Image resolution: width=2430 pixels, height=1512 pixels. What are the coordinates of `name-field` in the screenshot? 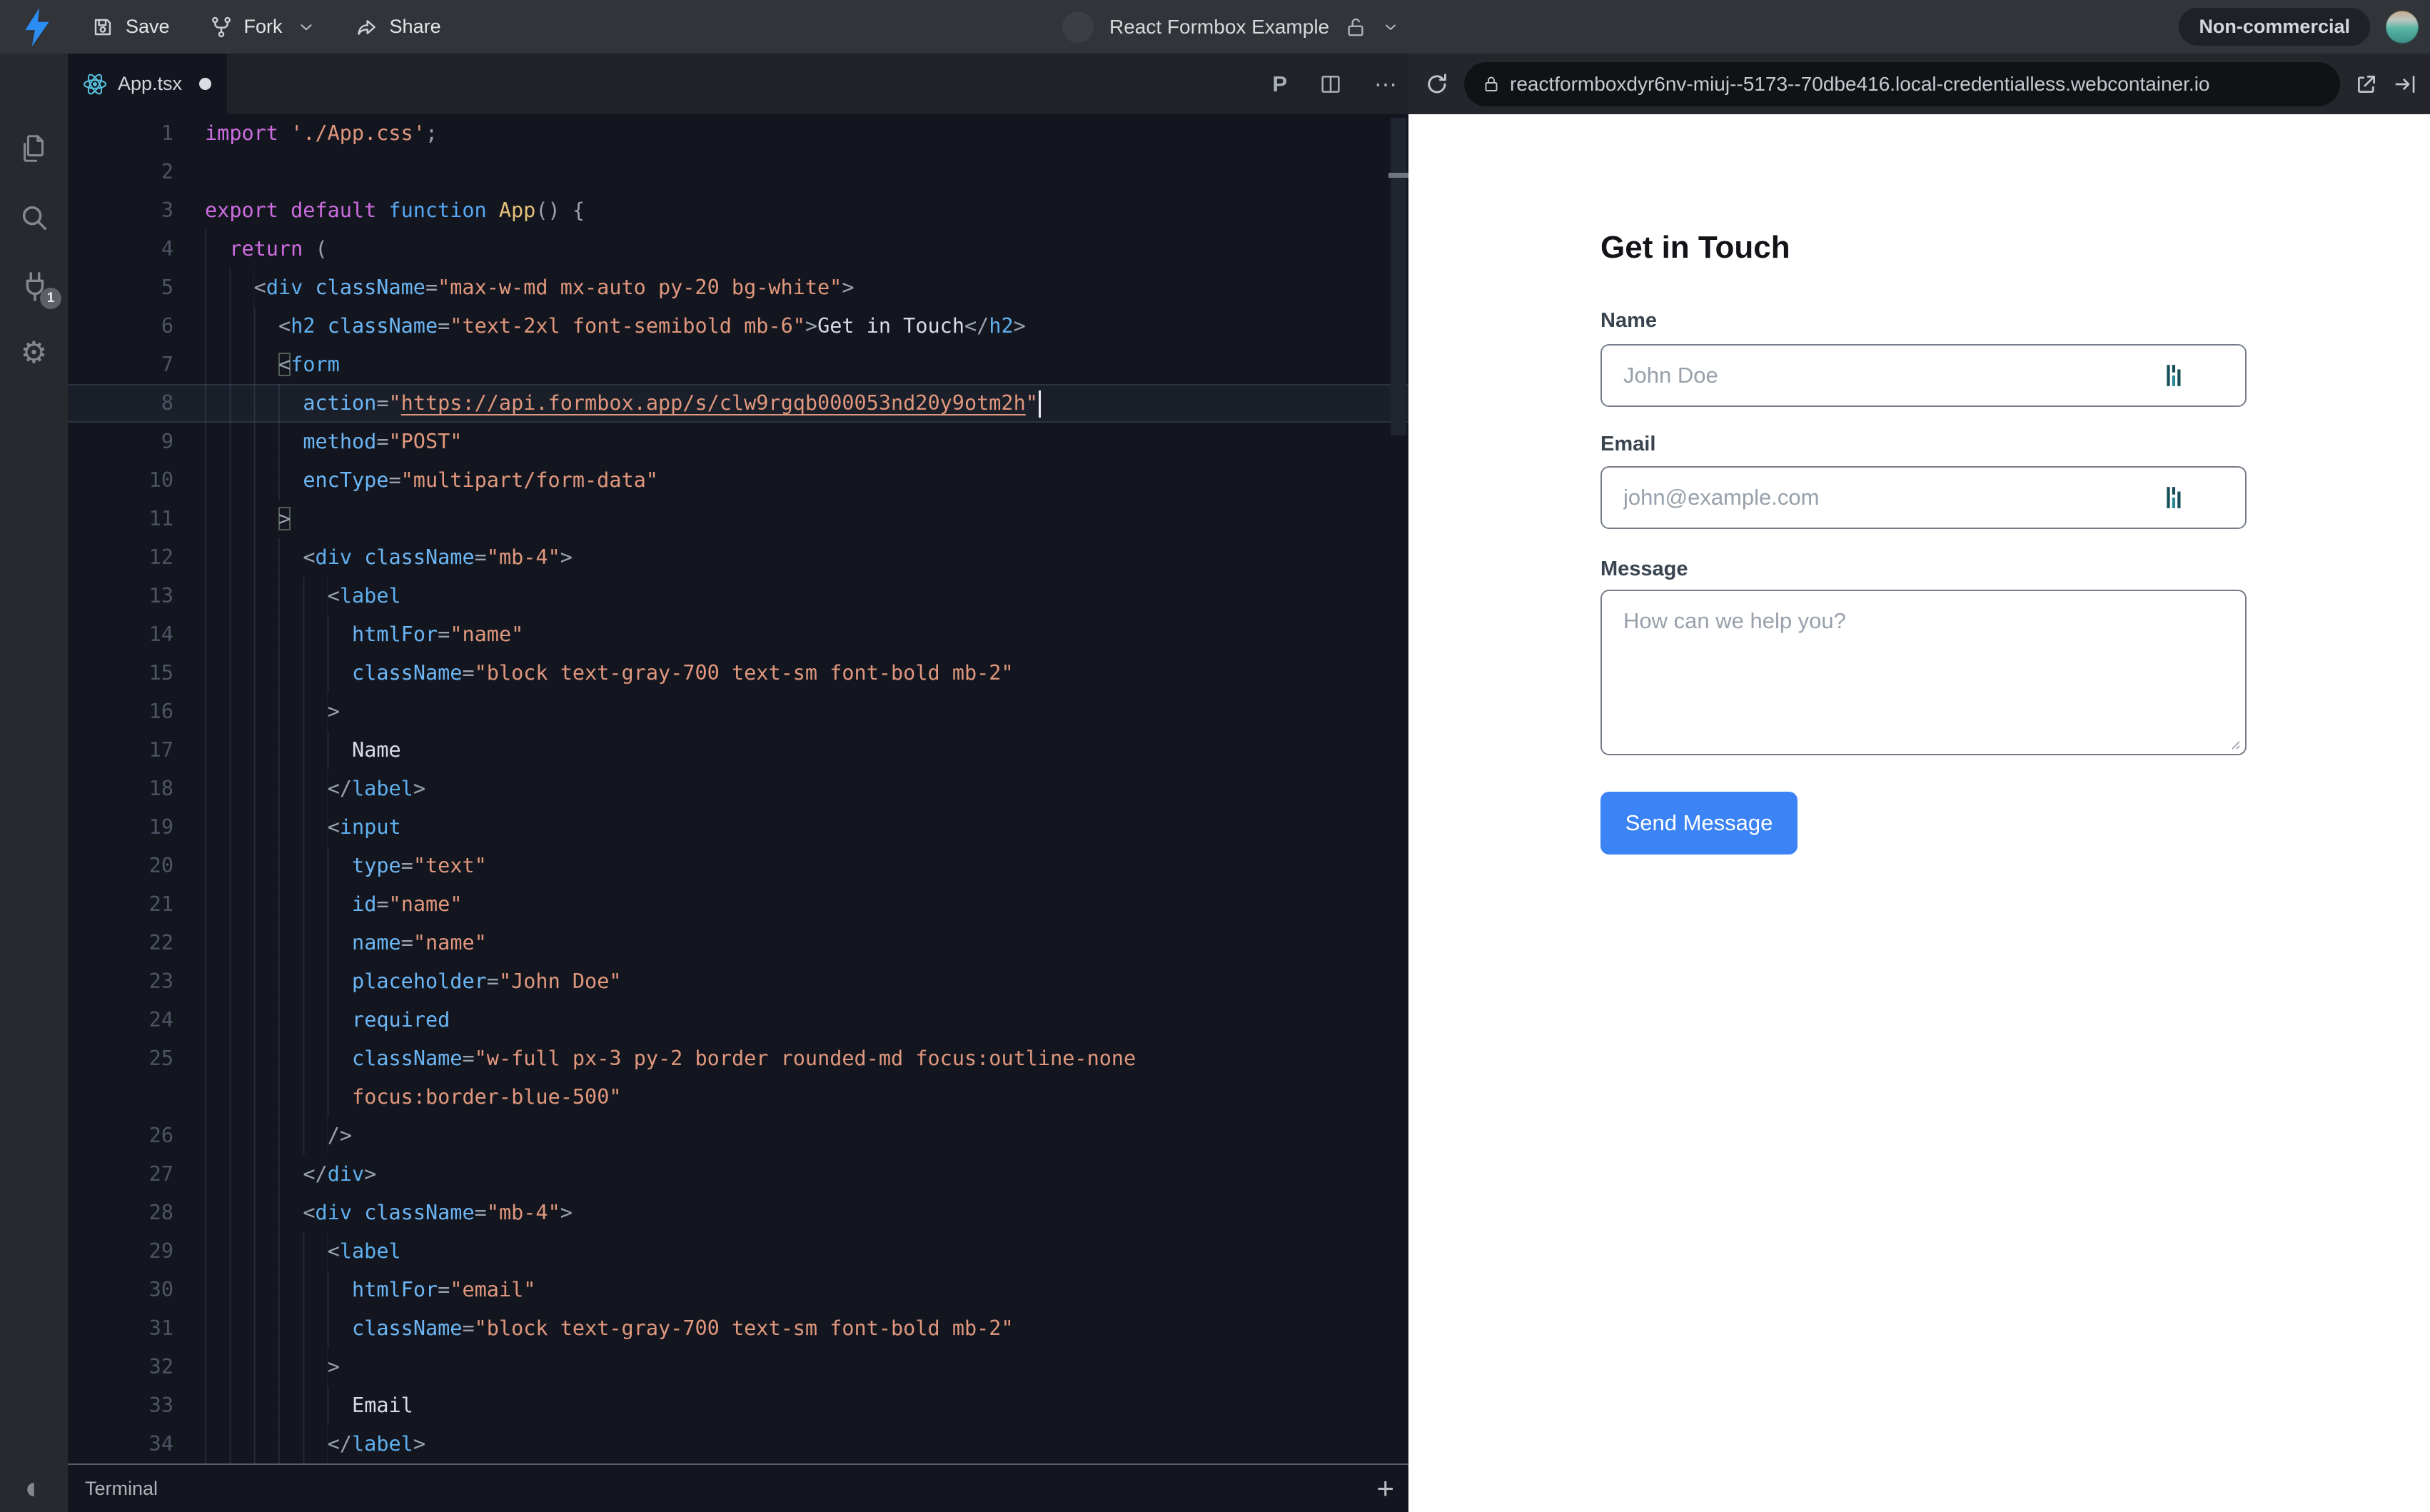 It's located at (1923, 375).